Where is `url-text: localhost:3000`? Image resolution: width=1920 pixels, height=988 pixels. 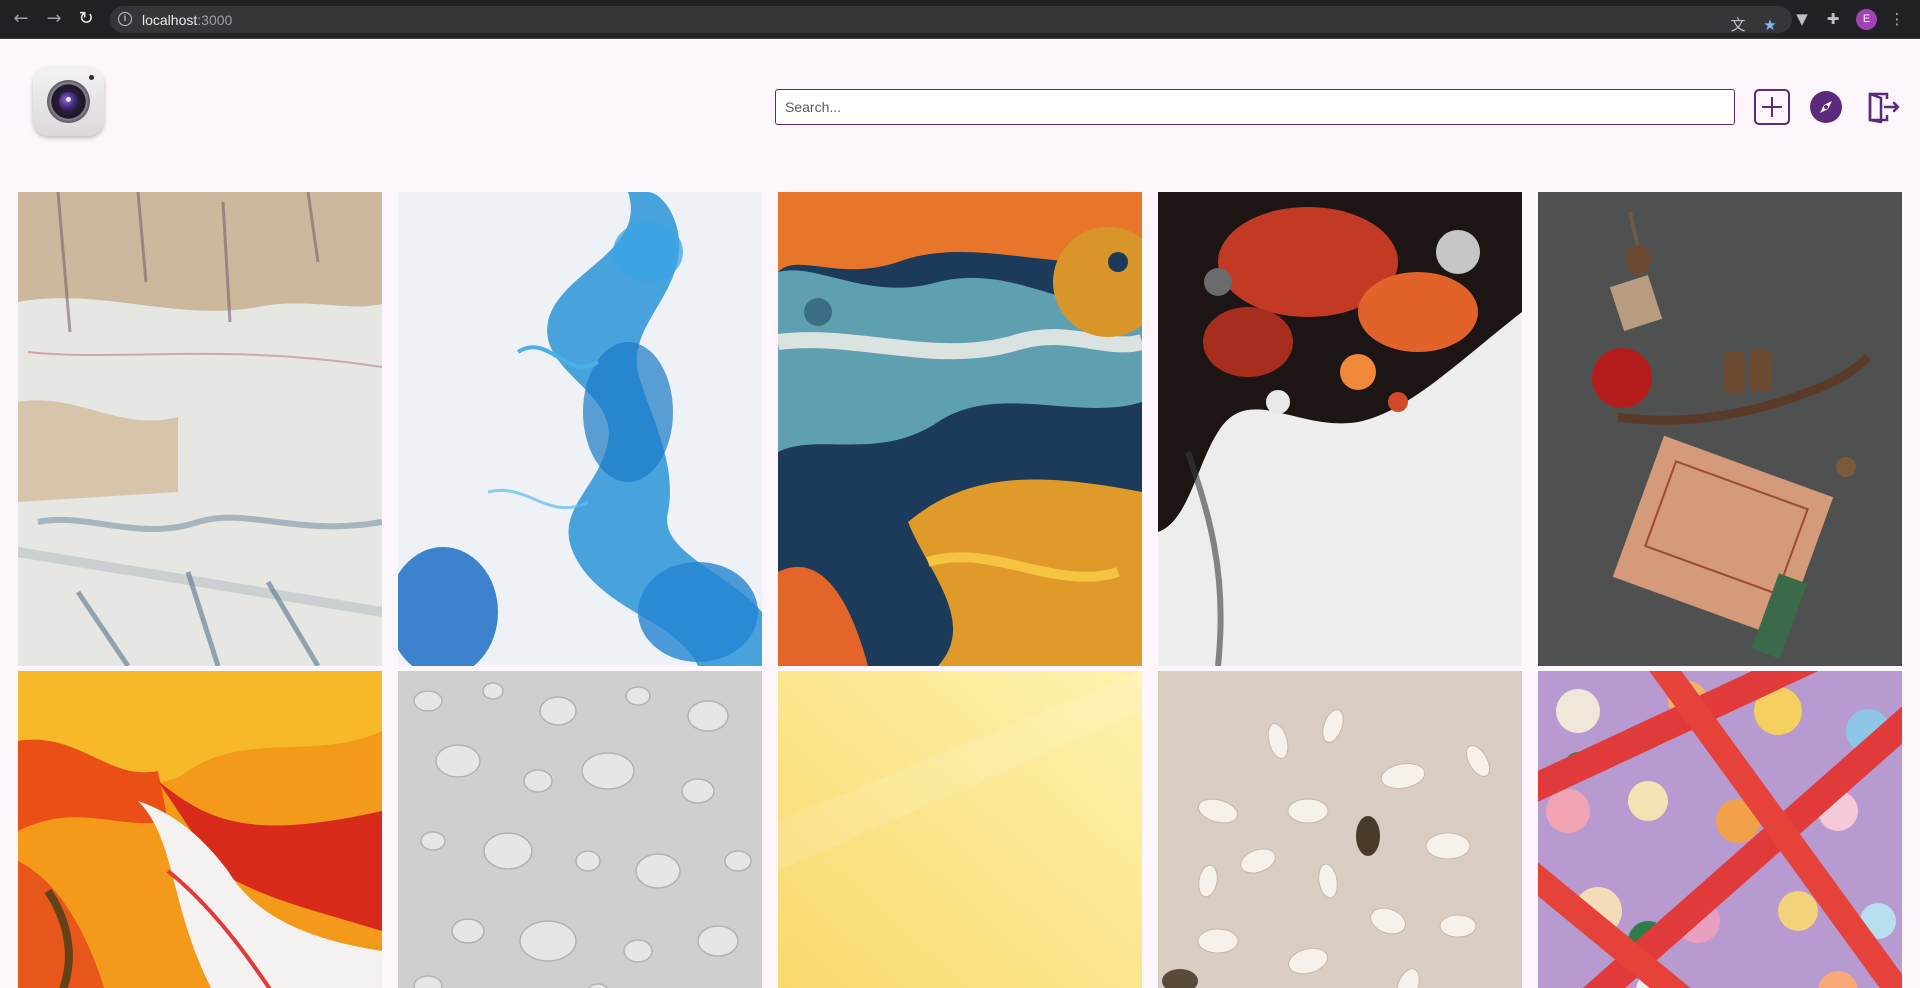
url-text: localhost:3000 is located at coordinates (187, 20).